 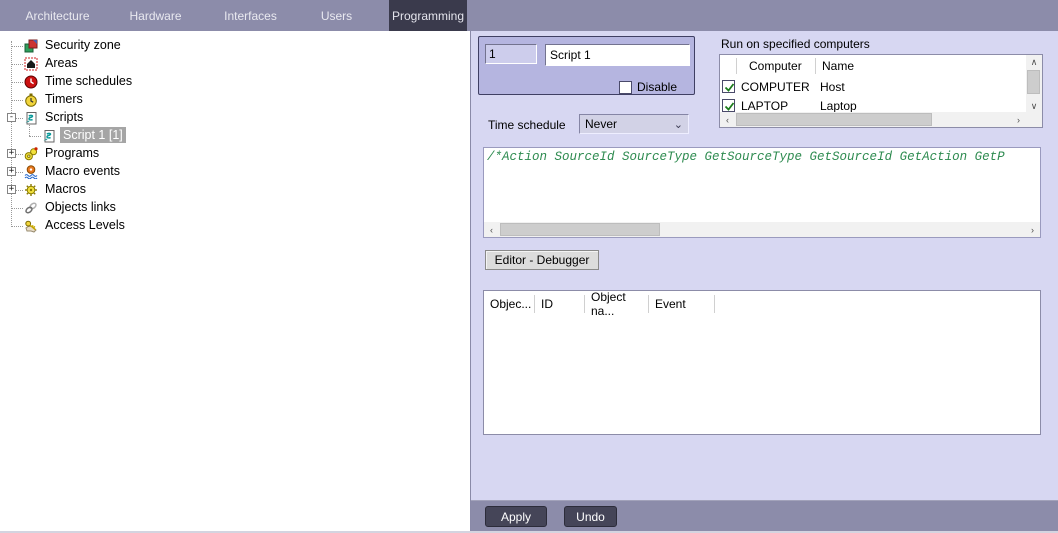 What do you see at coordinates (11, 134) in the screenshot?
I see `tree-connector-line` at bounding box center [11, 134].